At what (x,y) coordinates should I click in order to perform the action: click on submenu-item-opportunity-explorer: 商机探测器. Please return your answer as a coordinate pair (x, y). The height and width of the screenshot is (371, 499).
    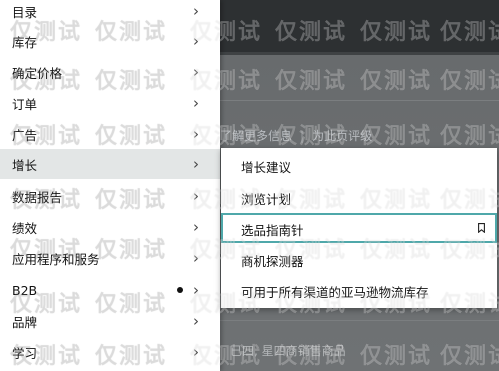
    Looking at the image, I should click on (359, 259).